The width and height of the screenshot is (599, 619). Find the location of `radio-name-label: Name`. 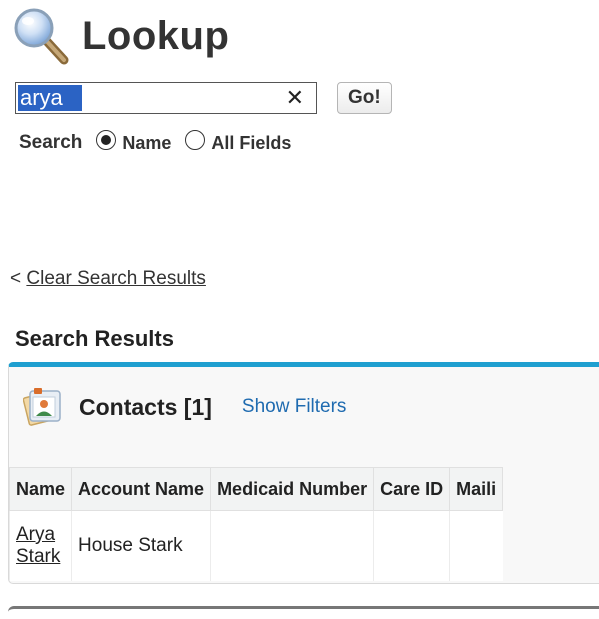

radio-name-label: Name is located at coordinates (147, 142).